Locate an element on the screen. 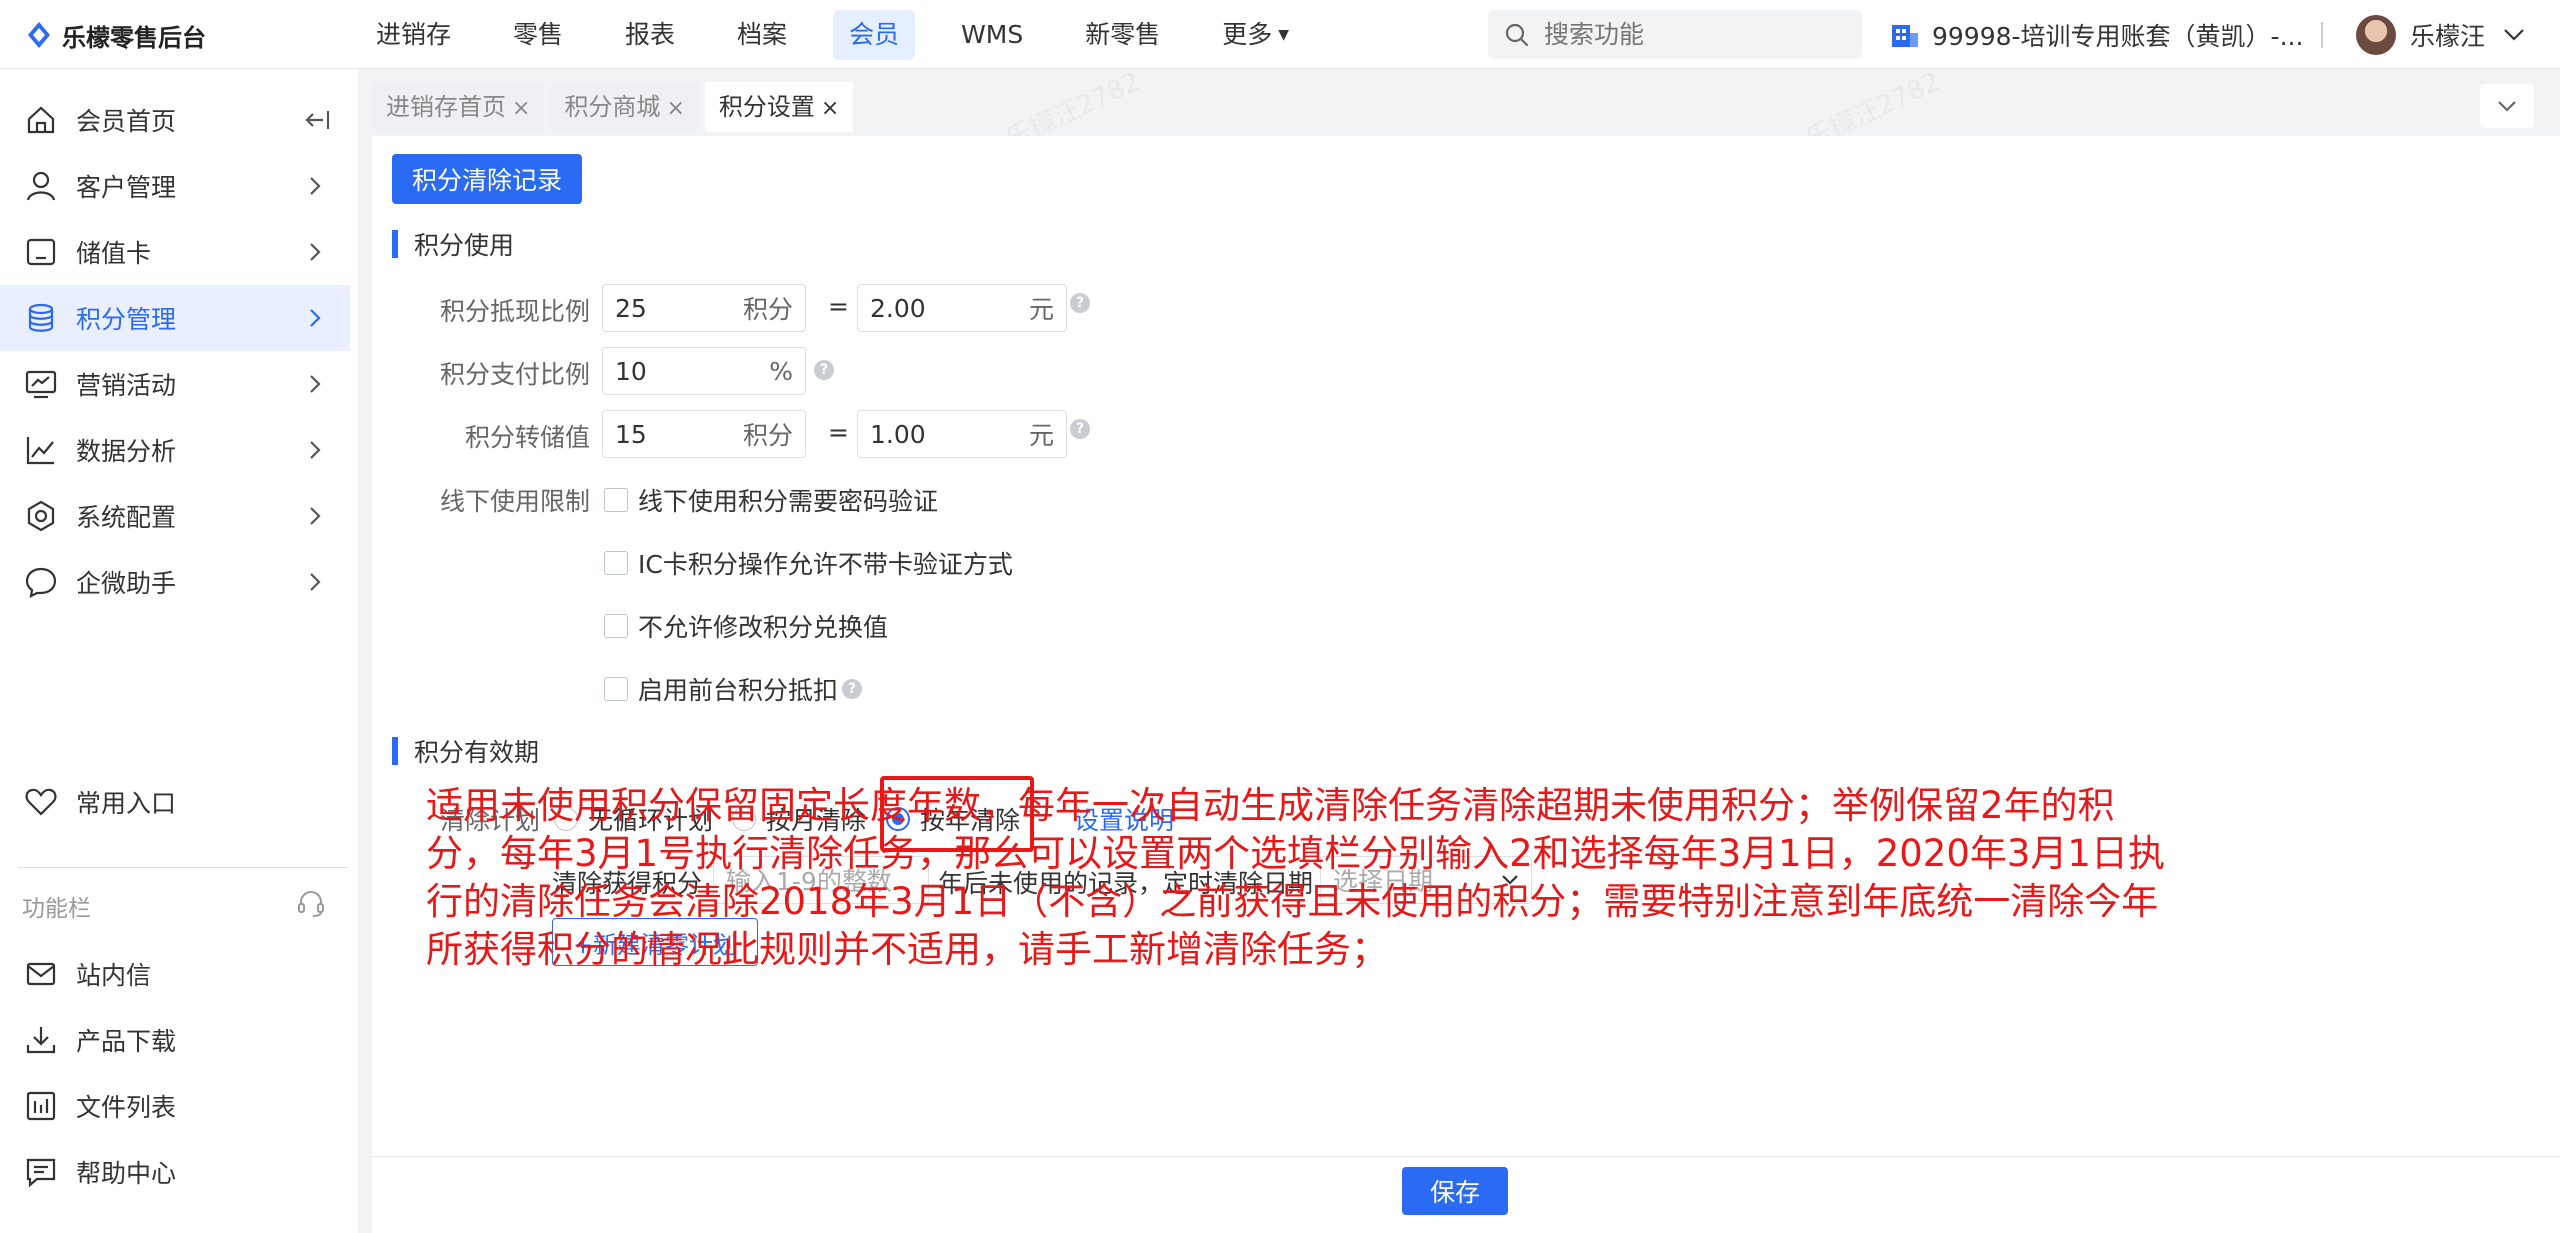  nav-label: 会员 is located at coordinates (874, 34).